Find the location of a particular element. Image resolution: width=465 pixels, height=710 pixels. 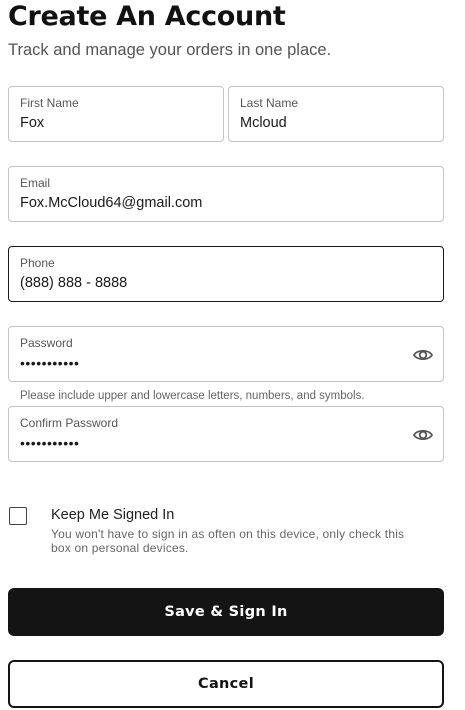

confirm-password-field: Confirm Password is located at coordinates (226, 434).